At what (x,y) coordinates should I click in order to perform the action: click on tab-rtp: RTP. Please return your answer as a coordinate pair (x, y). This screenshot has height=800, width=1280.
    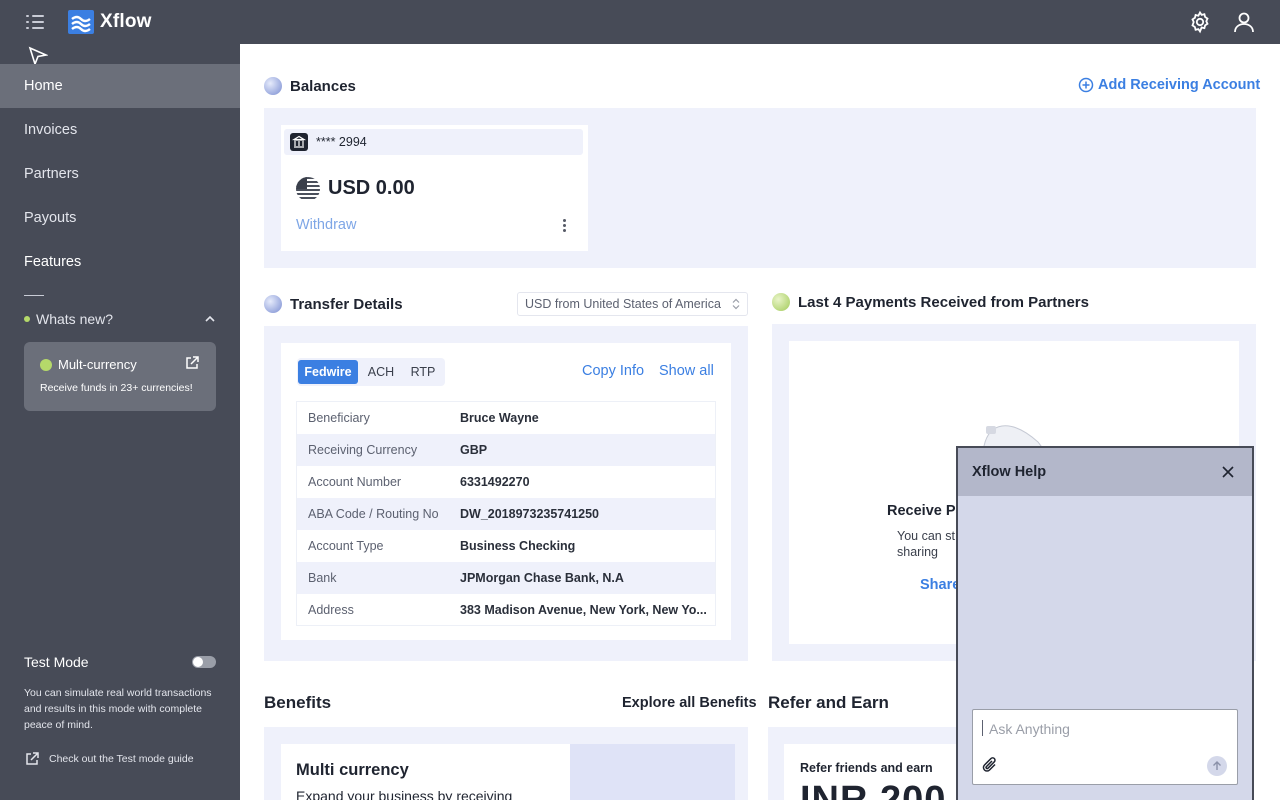
    Looking at the image, I should click on (423, 372).